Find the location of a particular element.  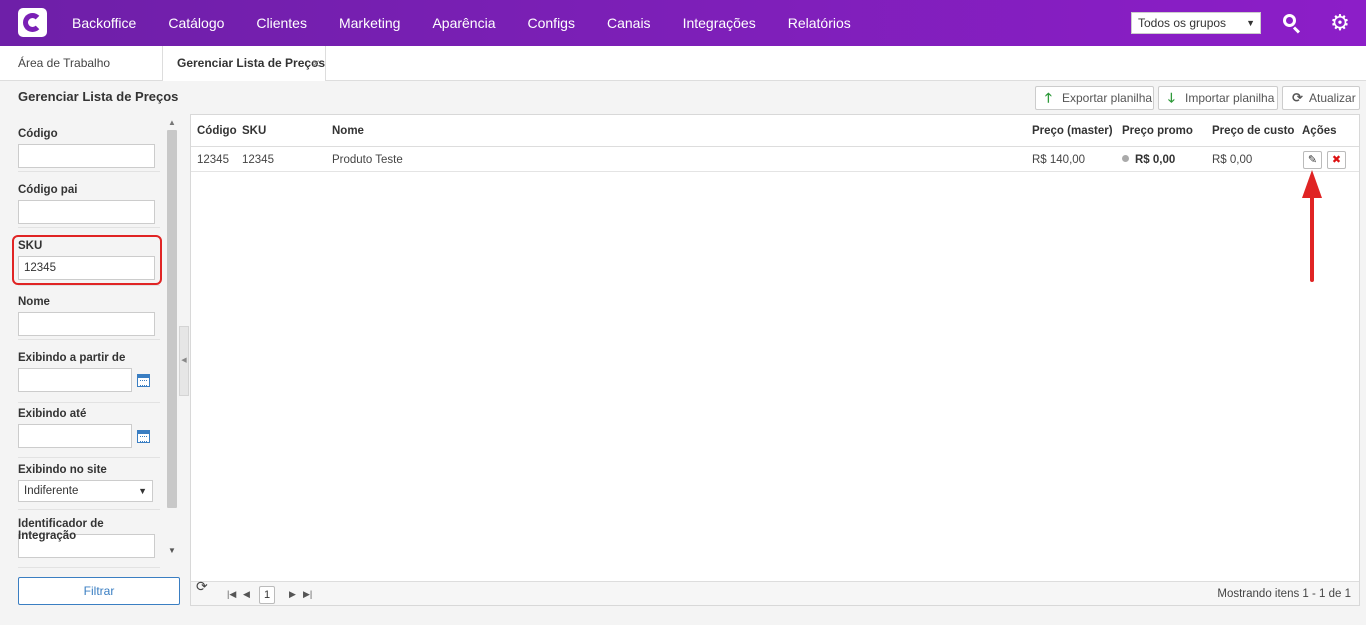

filter-label: Exibindo a partir de is located at coordinates (72, 358).